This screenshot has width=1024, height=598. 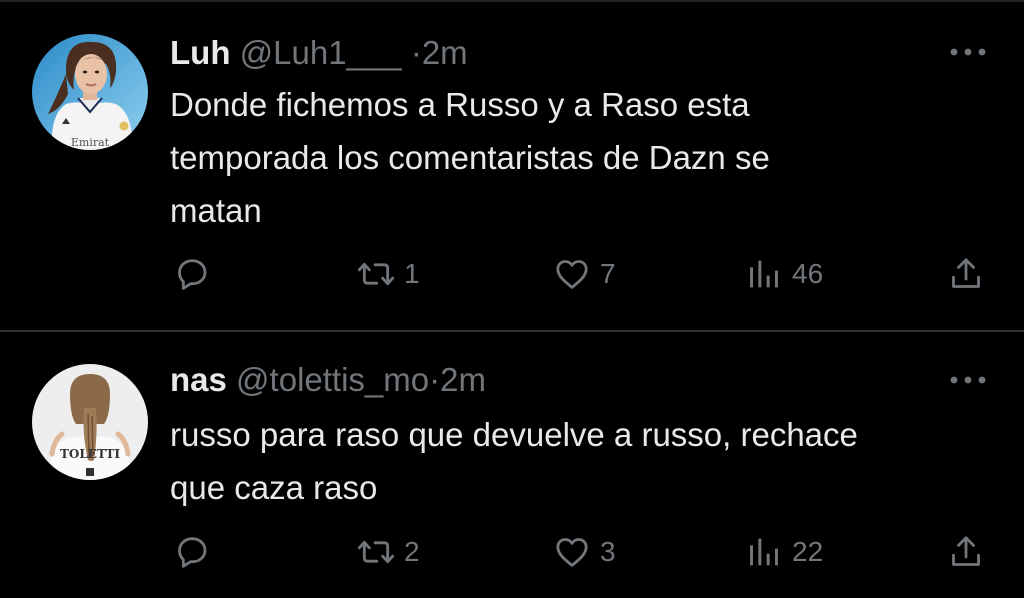 I want to click on avatar-image: Emirat, so click(x=90, y=92).